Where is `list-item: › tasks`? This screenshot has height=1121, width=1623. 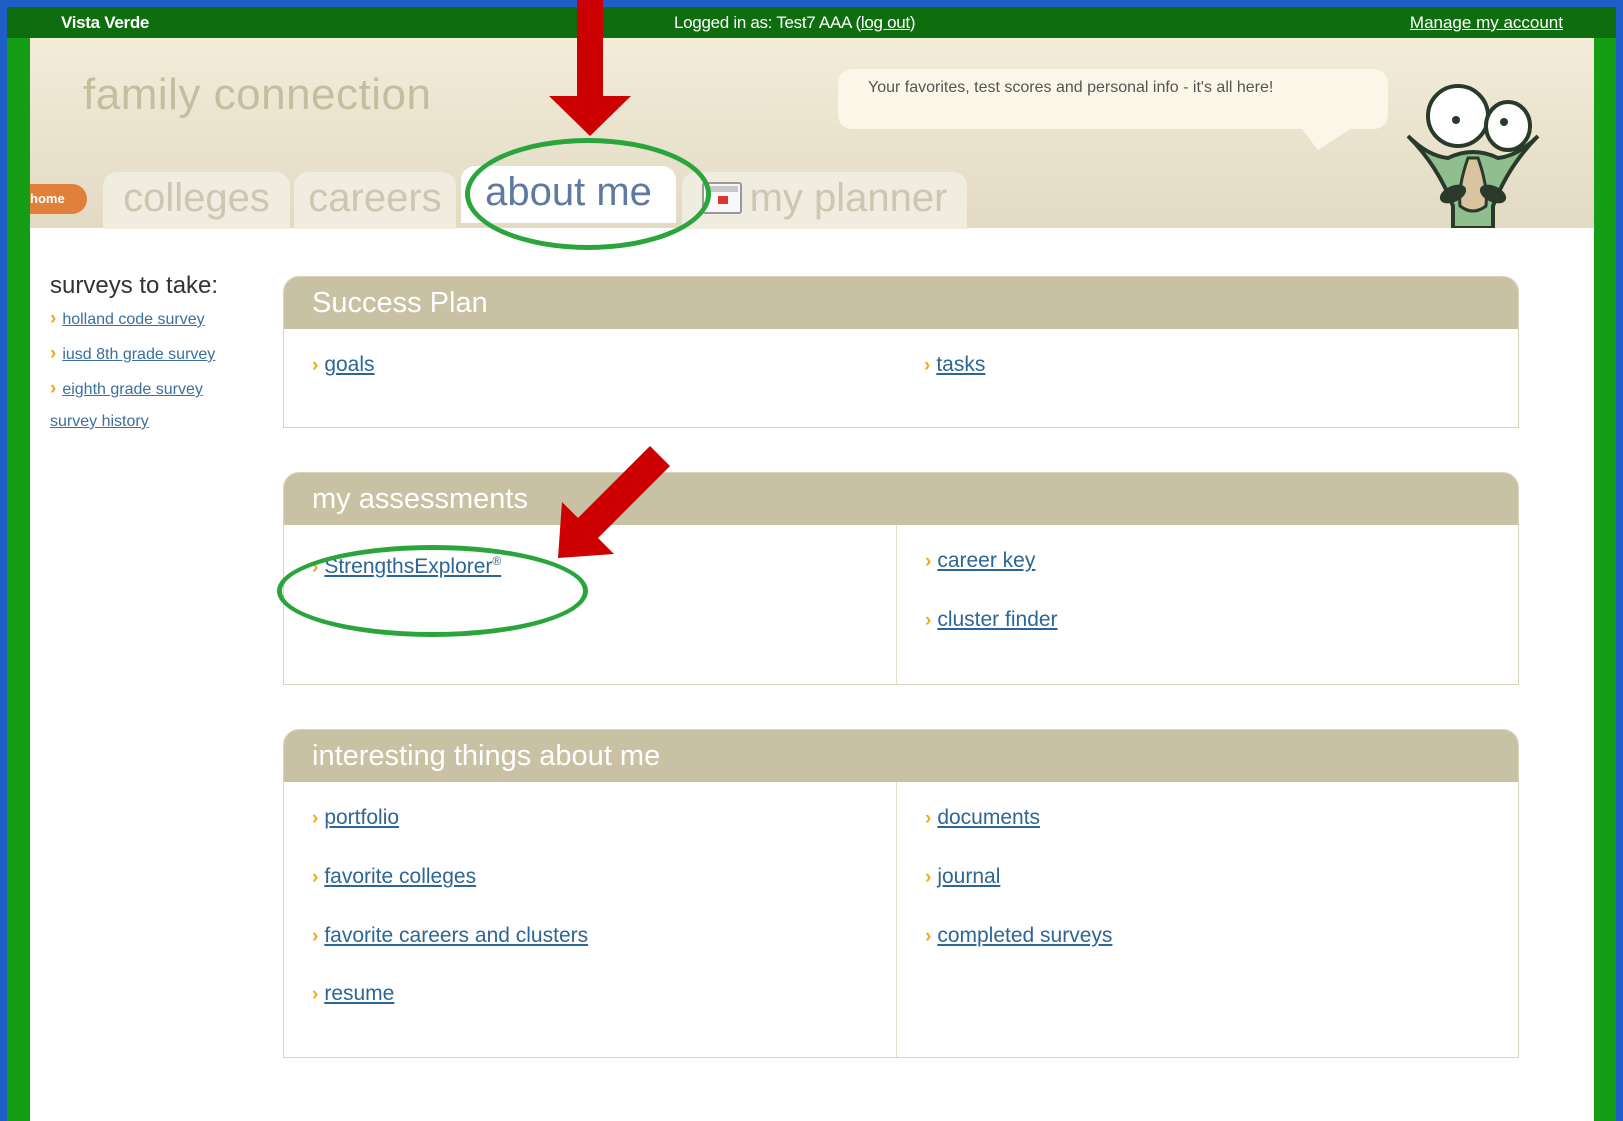
list-item: › tasks is located at coordinates (954, 365).